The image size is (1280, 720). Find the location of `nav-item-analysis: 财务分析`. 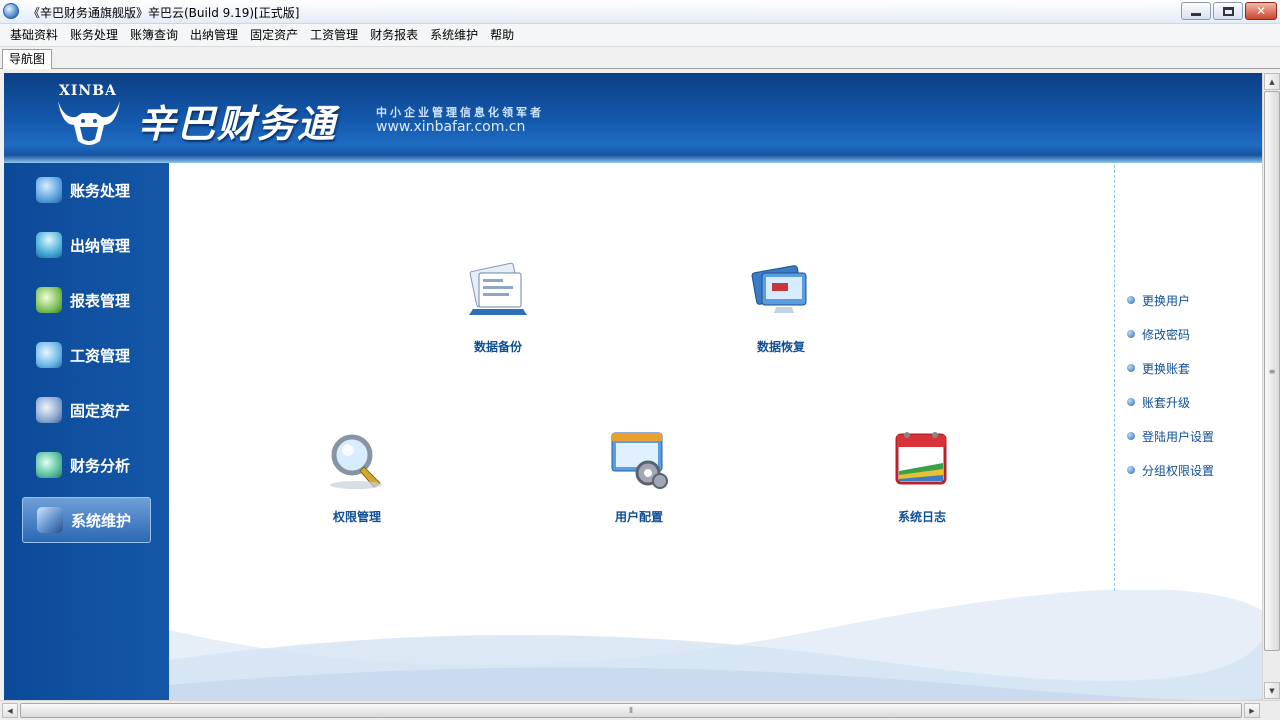

nav-item-analysis: 财务分析 is located at coordinates (86, 465).